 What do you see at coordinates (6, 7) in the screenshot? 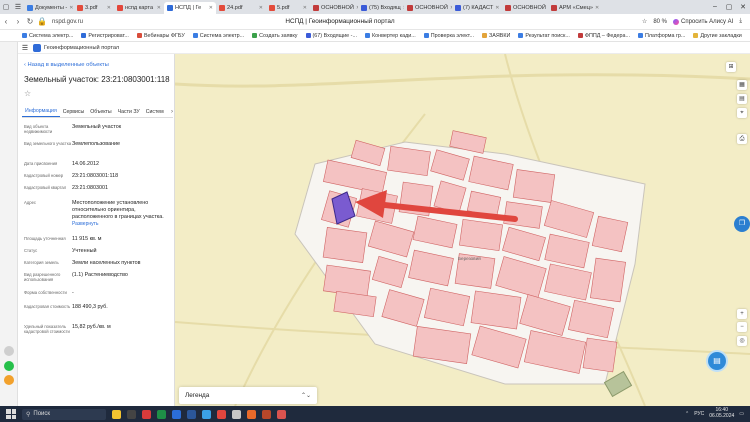
I see `tab-search-icon: ▢` at bounding box center [6, 7].